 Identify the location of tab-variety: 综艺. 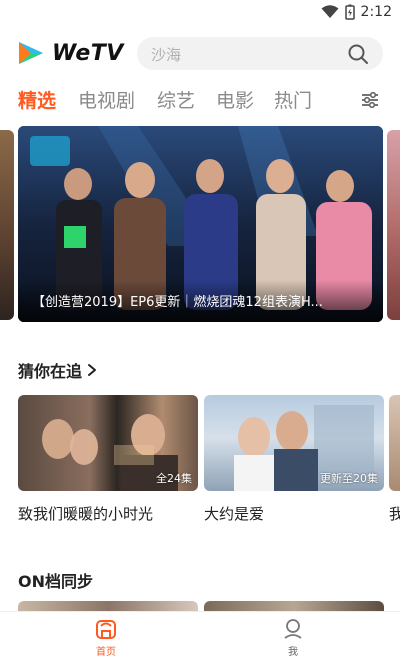
(176, 99).